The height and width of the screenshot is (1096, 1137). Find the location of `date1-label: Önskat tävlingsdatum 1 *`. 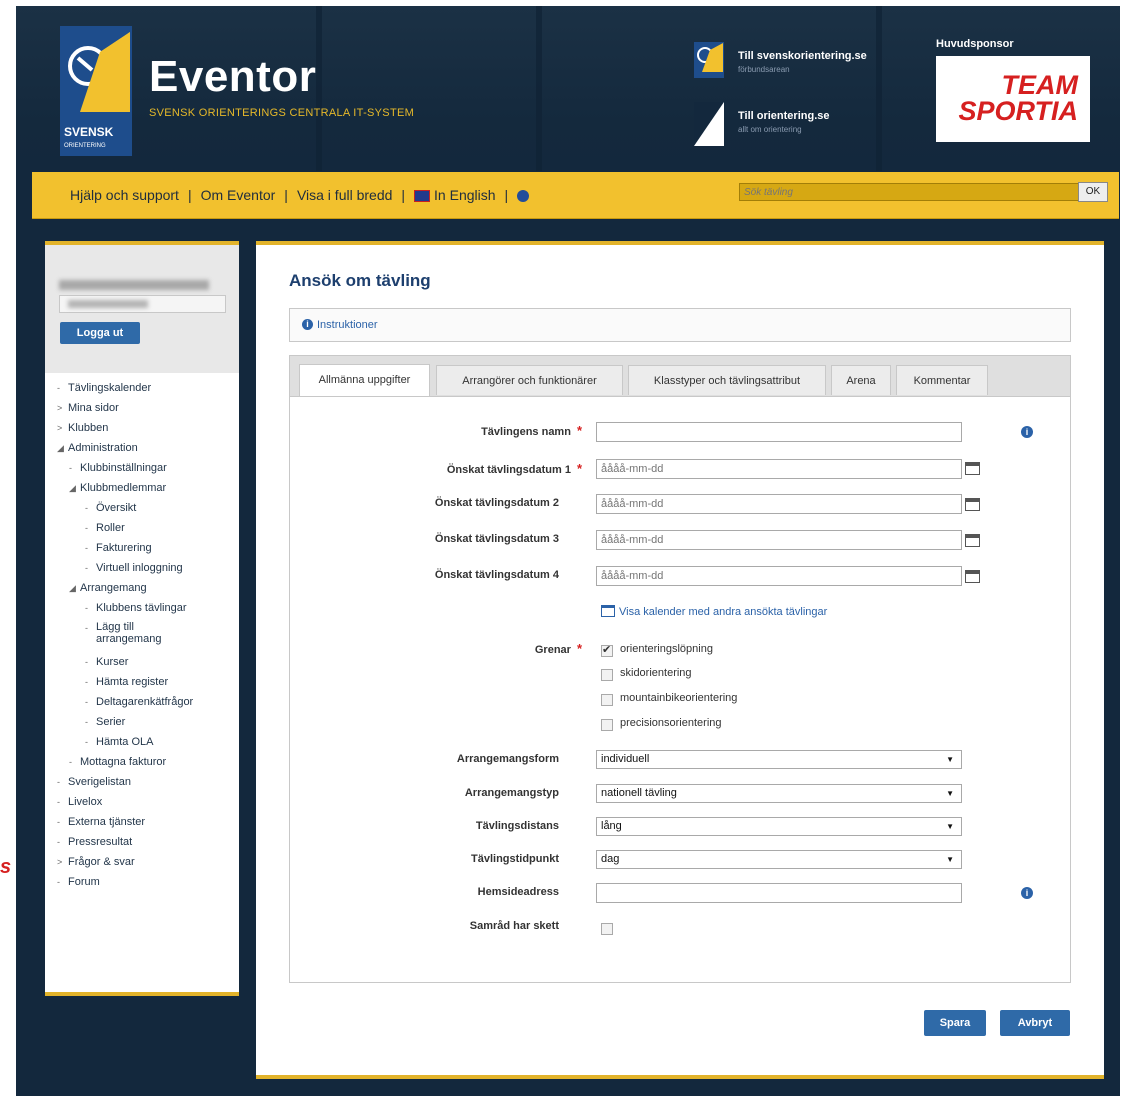

date1-label: Önskat tävlingsdatum 1 * is located at coordinates (514, 468).